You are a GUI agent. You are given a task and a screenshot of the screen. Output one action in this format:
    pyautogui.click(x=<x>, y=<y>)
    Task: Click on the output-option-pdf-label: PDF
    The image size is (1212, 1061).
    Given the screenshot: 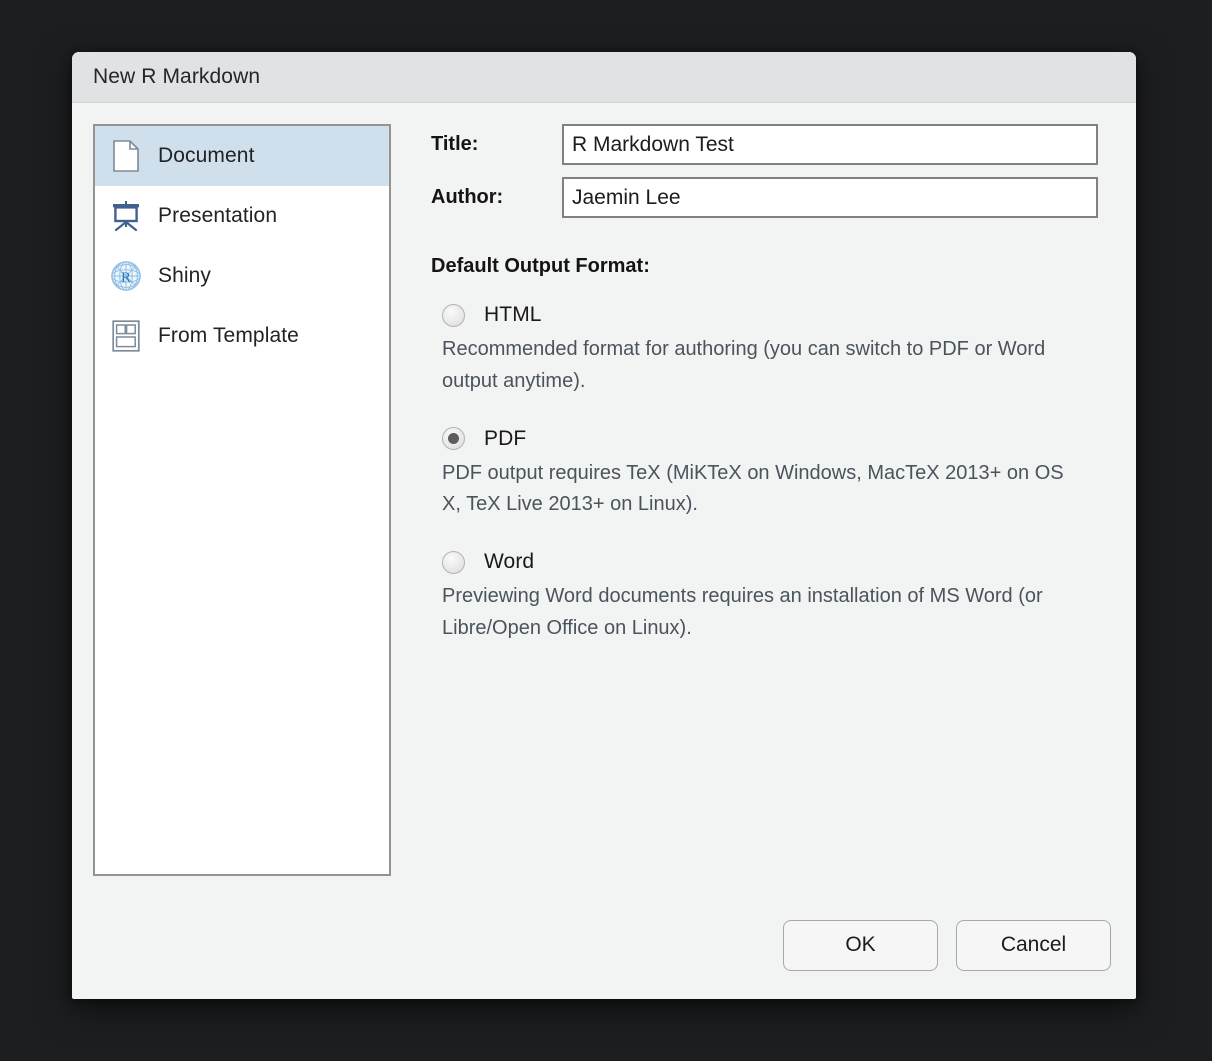 What is the action you would take?
    pyautogui.click(x=505, y=438)
    